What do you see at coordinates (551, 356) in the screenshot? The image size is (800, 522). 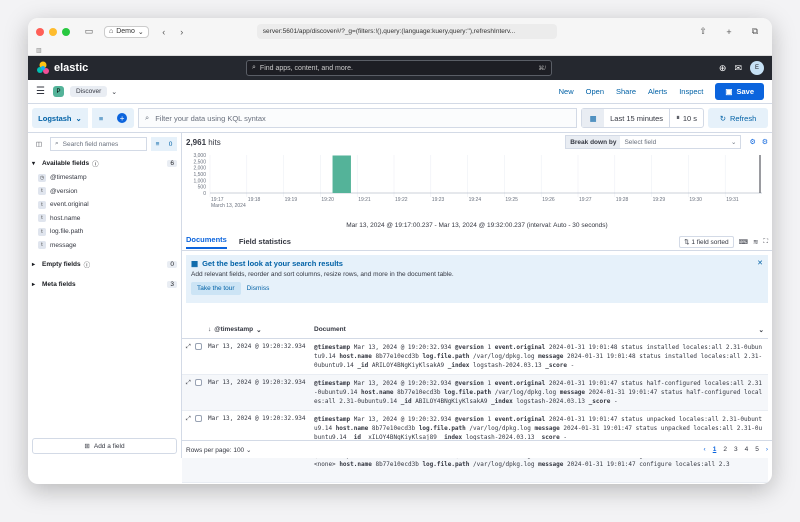 I see `doc-field-key: message` at bounding box center [551, 356].